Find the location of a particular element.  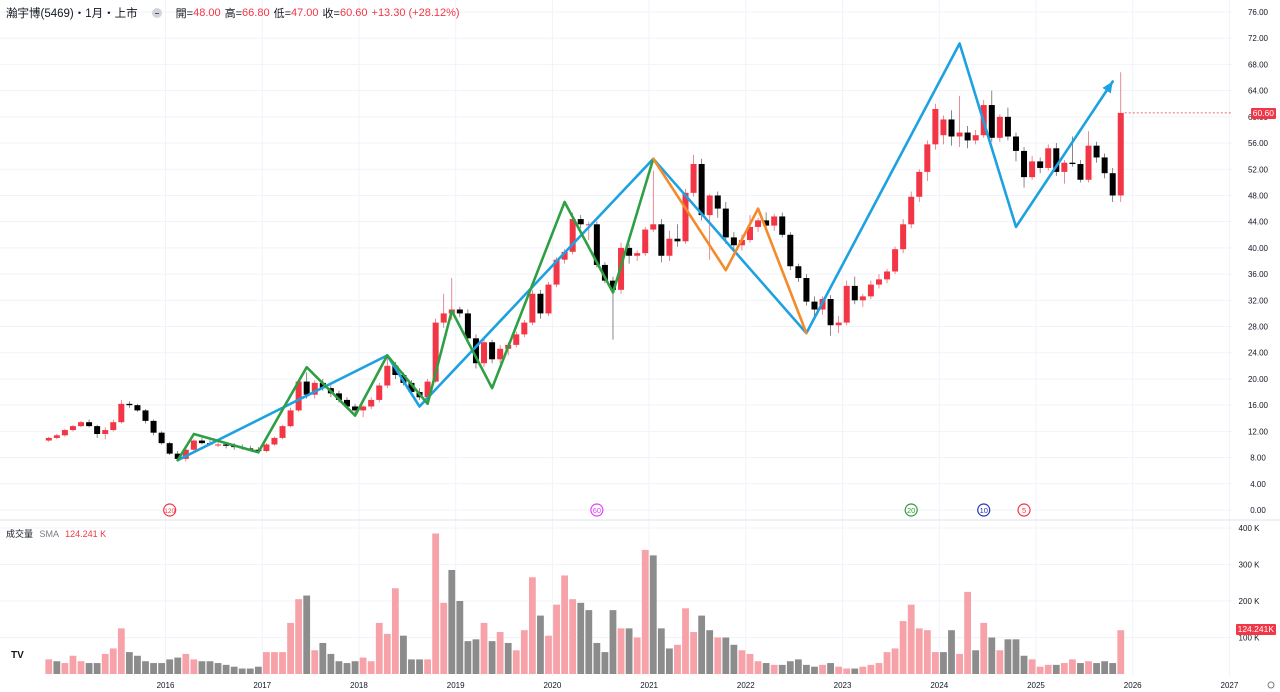

time-tick-label: 2026 is located at coordinates (1133, 685).